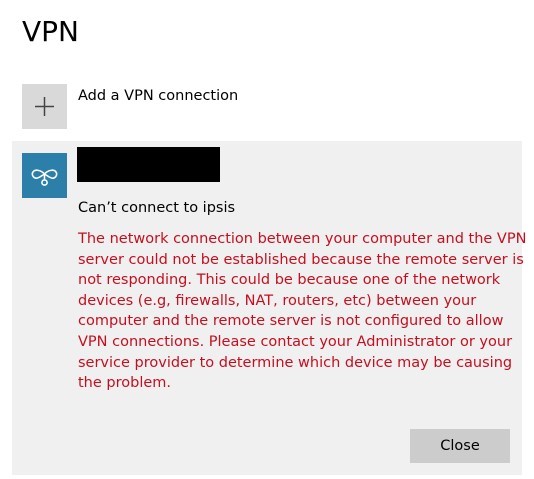  What do you see at coordinates (262, 108) in the screenshot?
I see `add-vpn-connection-button: Add a VPN connection` at bounding box center [262, 108].